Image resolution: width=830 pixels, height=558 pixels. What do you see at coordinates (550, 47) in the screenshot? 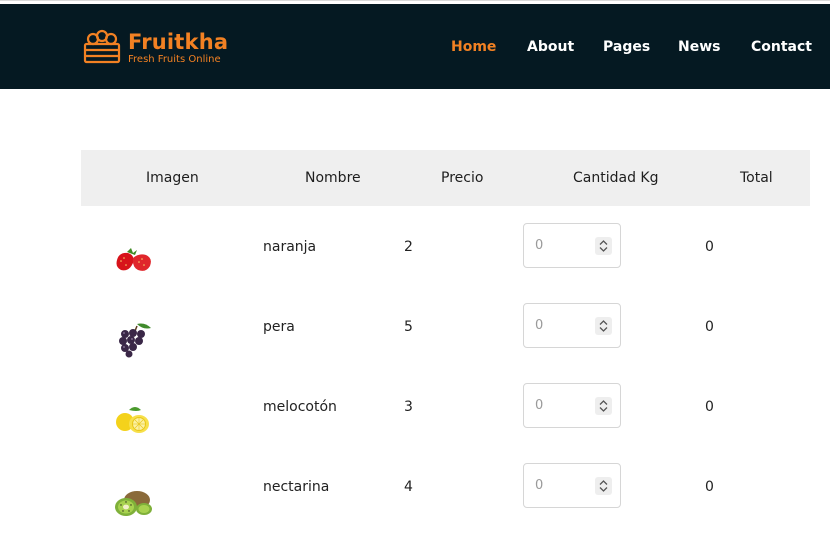
I see `nav-about: About` at bounding box center [550, 47].